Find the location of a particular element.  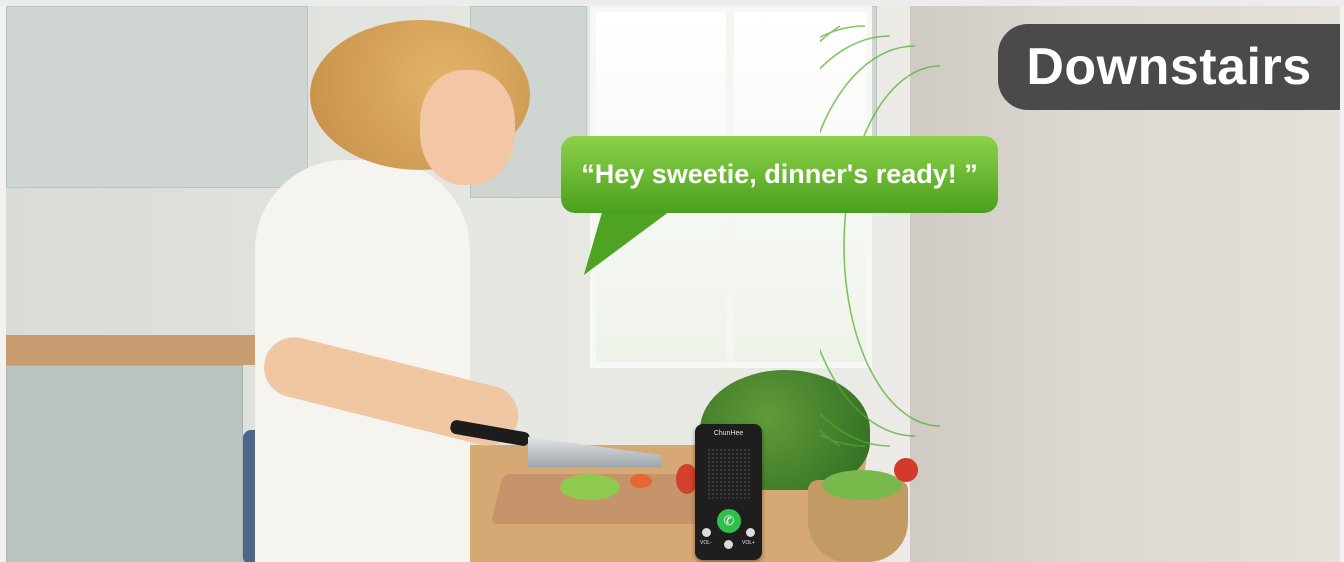

sound-waves is located at coordinates (880, 236).